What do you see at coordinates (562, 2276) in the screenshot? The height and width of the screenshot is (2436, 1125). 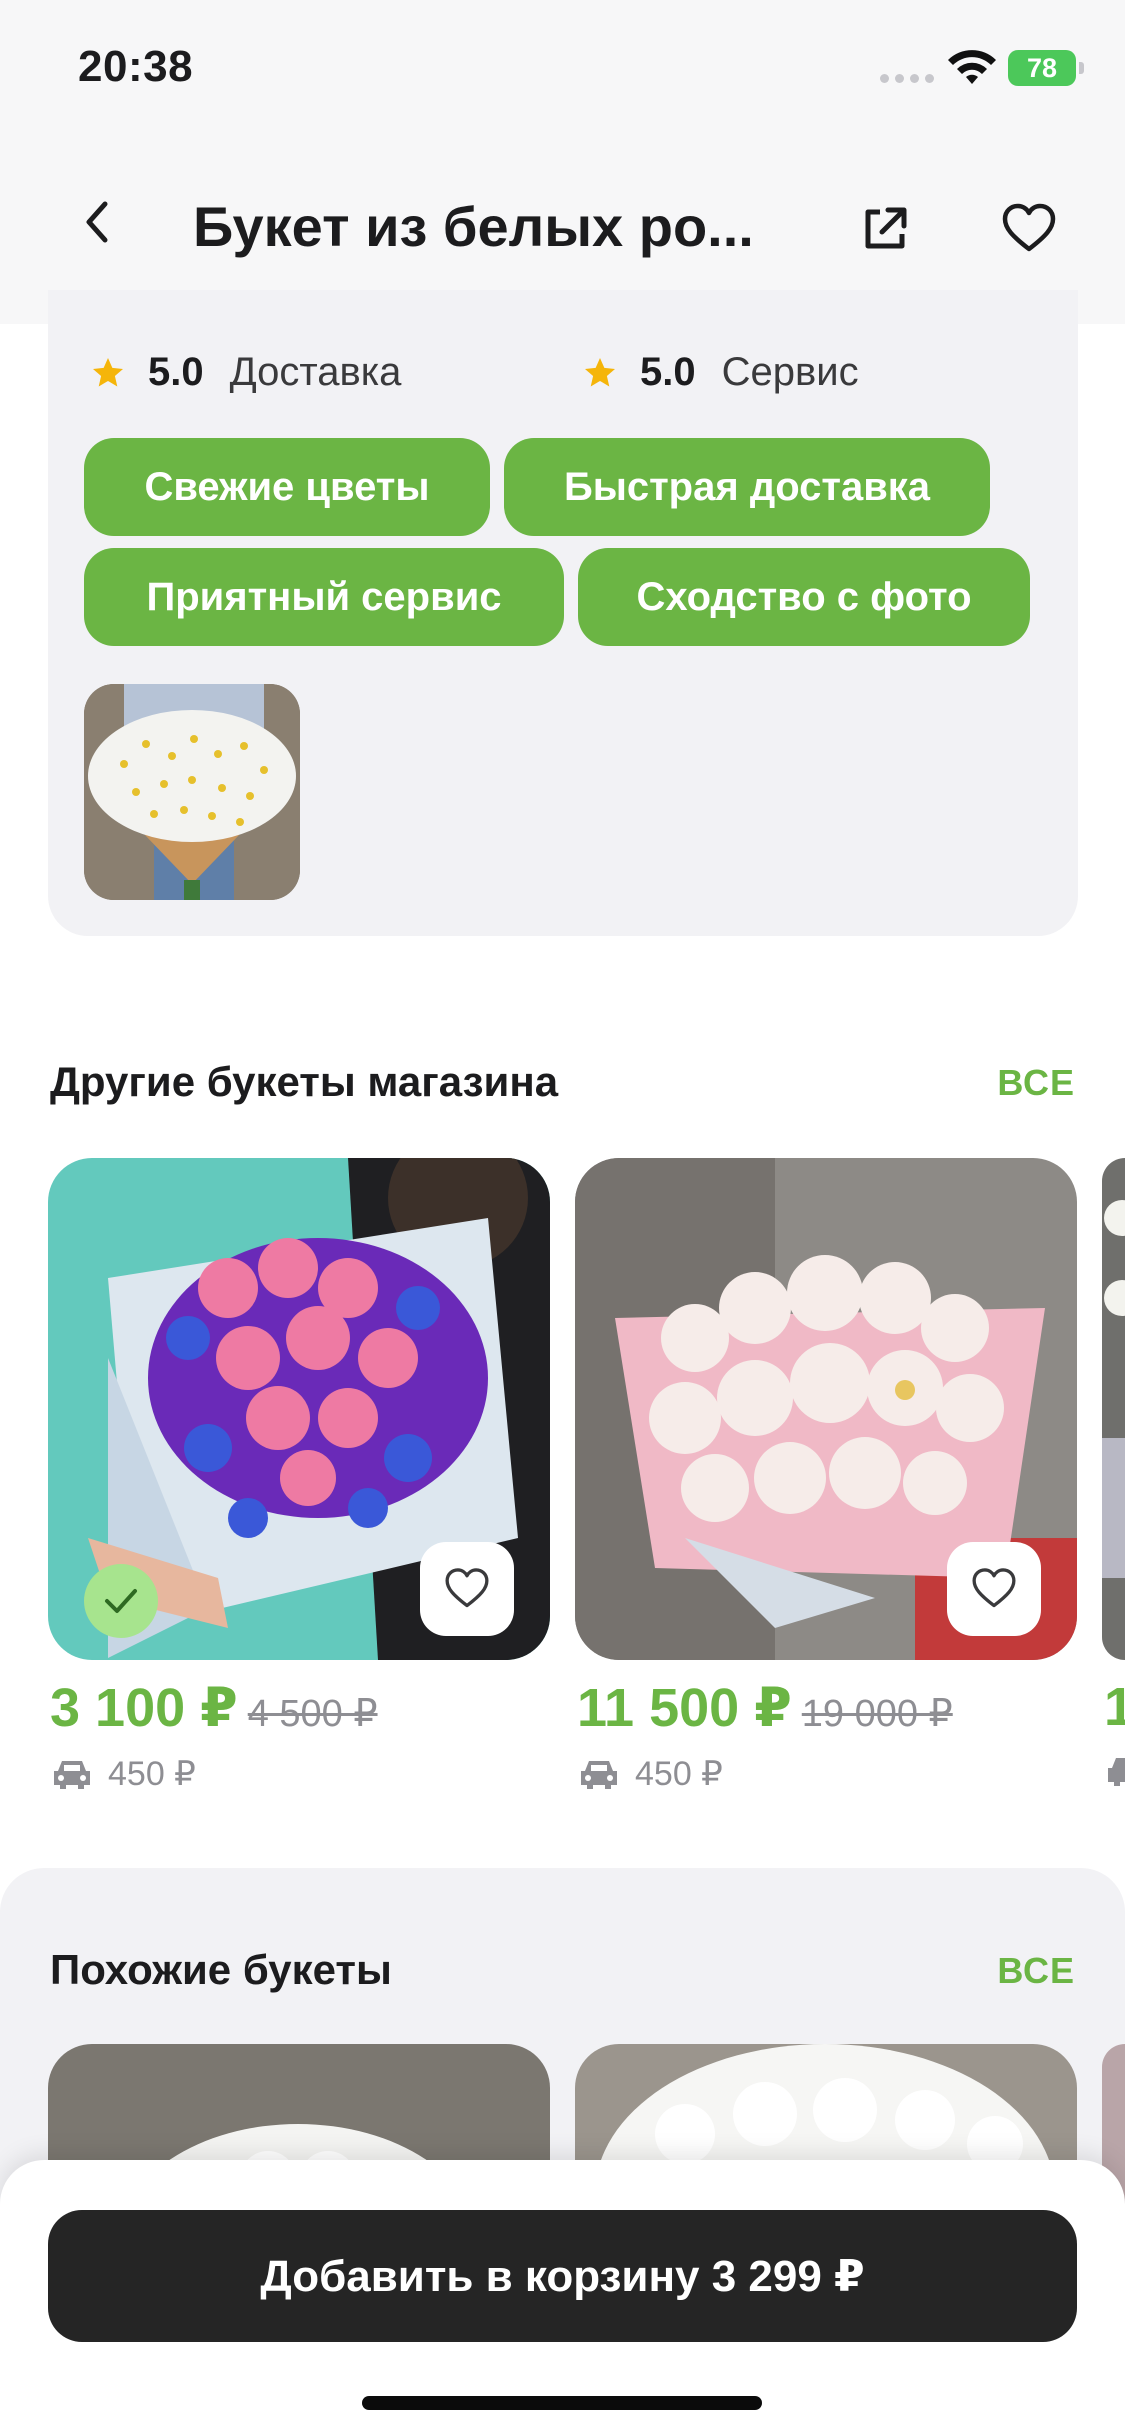 I see `add-to-cart-button: Добавить в корзину 3 299 ₽` at bounding box center [562, 2276].